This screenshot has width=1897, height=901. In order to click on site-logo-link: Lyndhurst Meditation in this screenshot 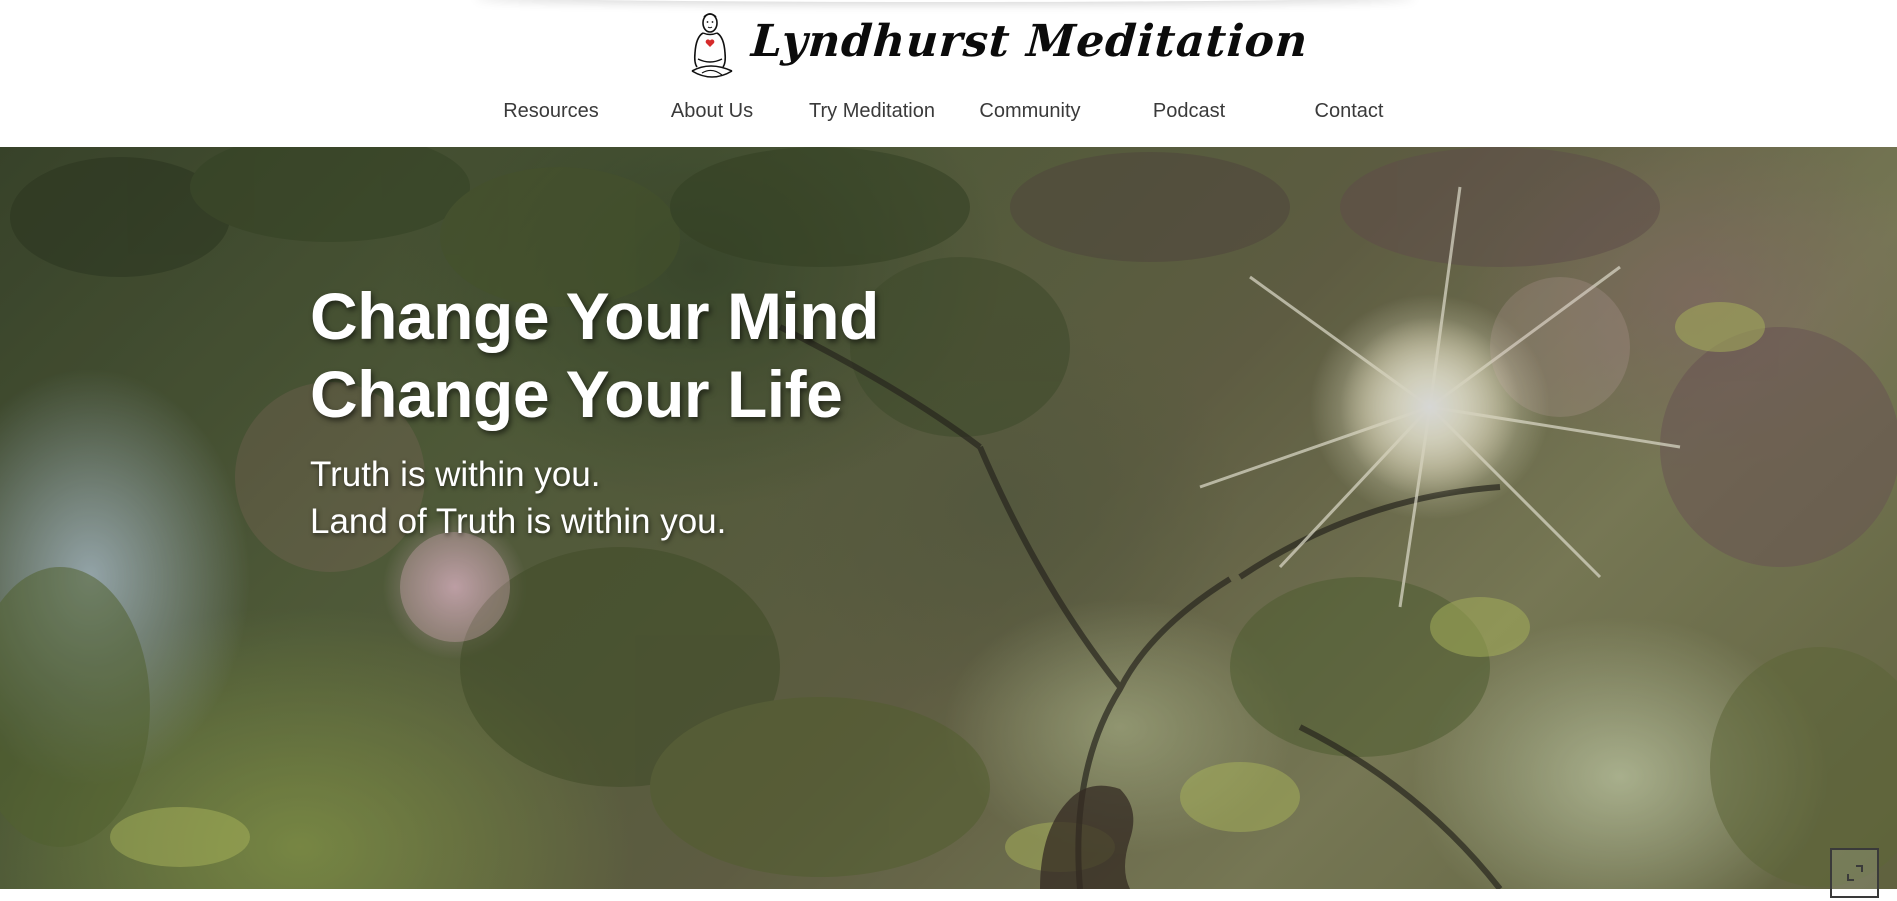, I will do `click(999, 47)`.